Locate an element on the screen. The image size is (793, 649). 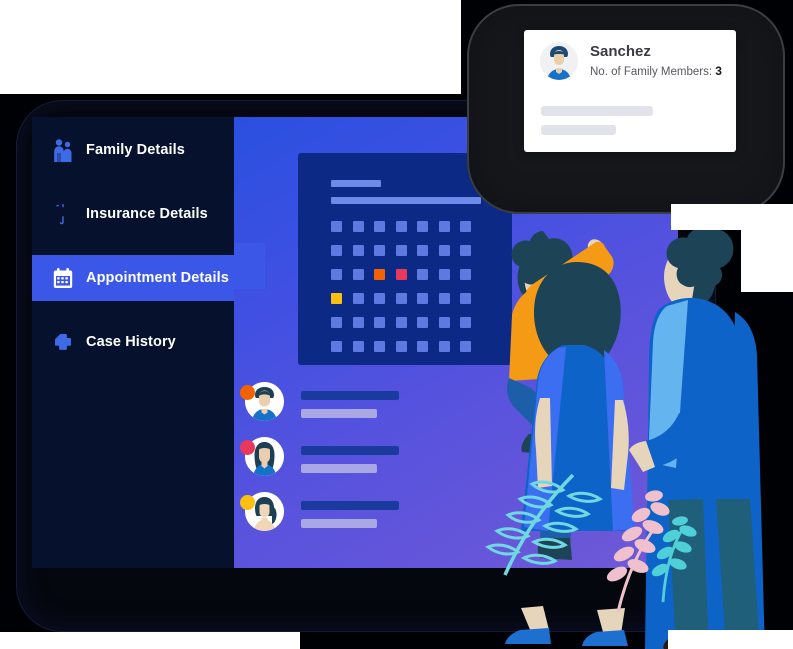
popup-family-members-count: 3 is located at coordinates (718, 71).